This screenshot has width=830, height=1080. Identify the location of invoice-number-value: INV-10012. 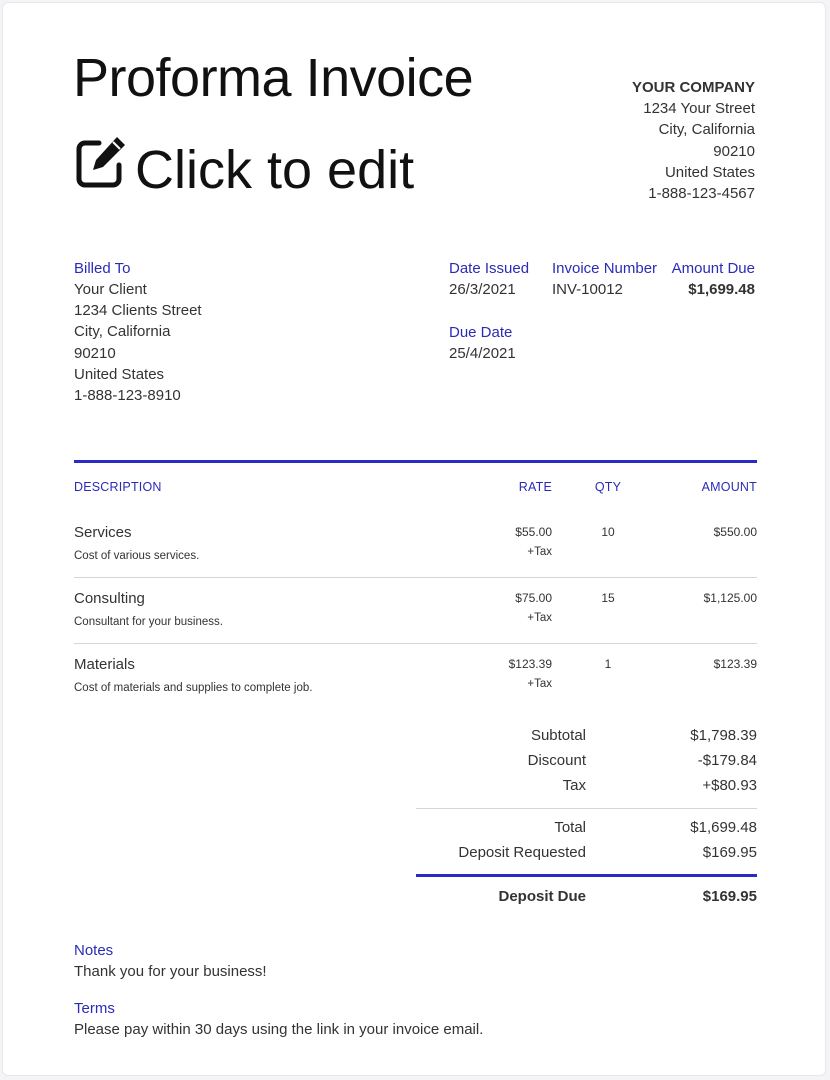
(587, 289).